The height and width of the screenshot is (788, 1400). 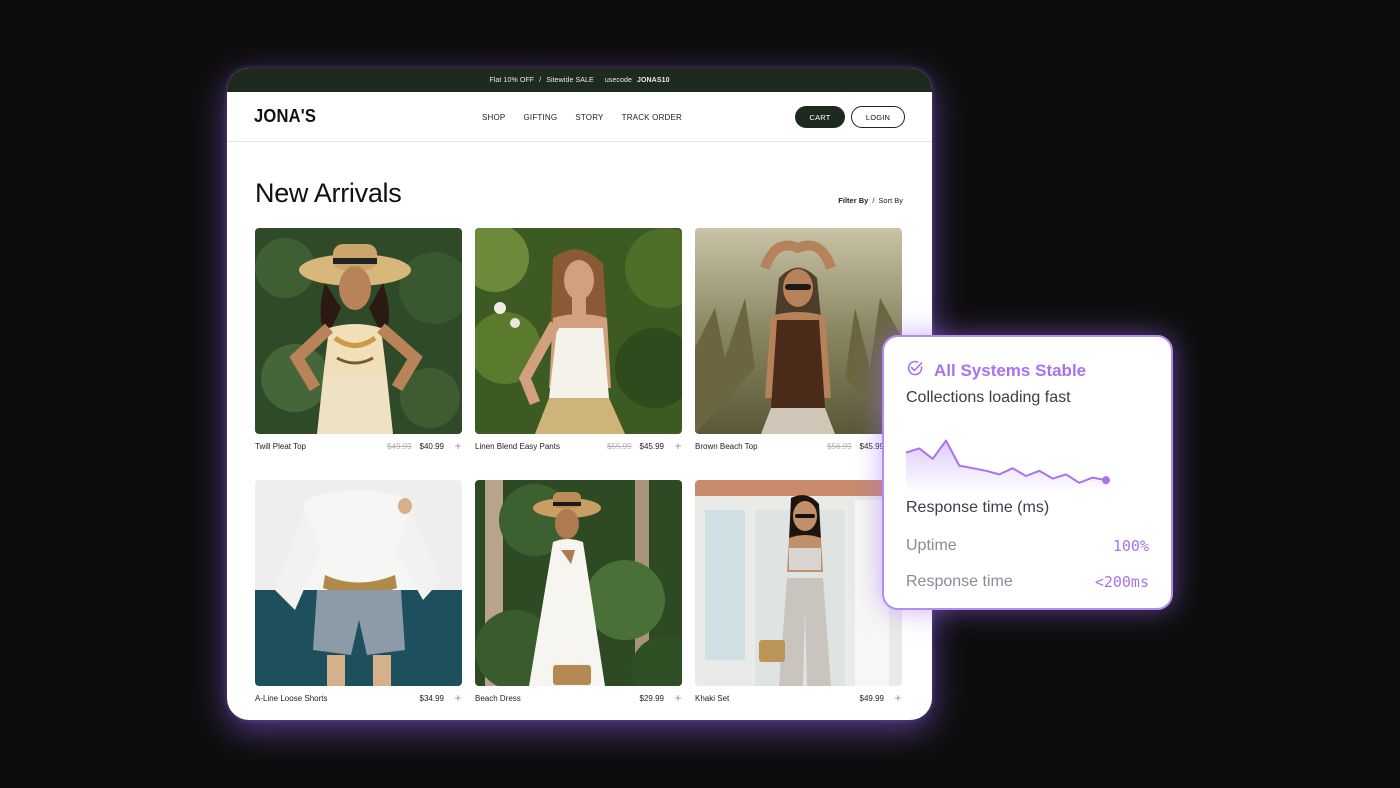 I want to click on product-price: $29.99, so click(x=651, y=698).